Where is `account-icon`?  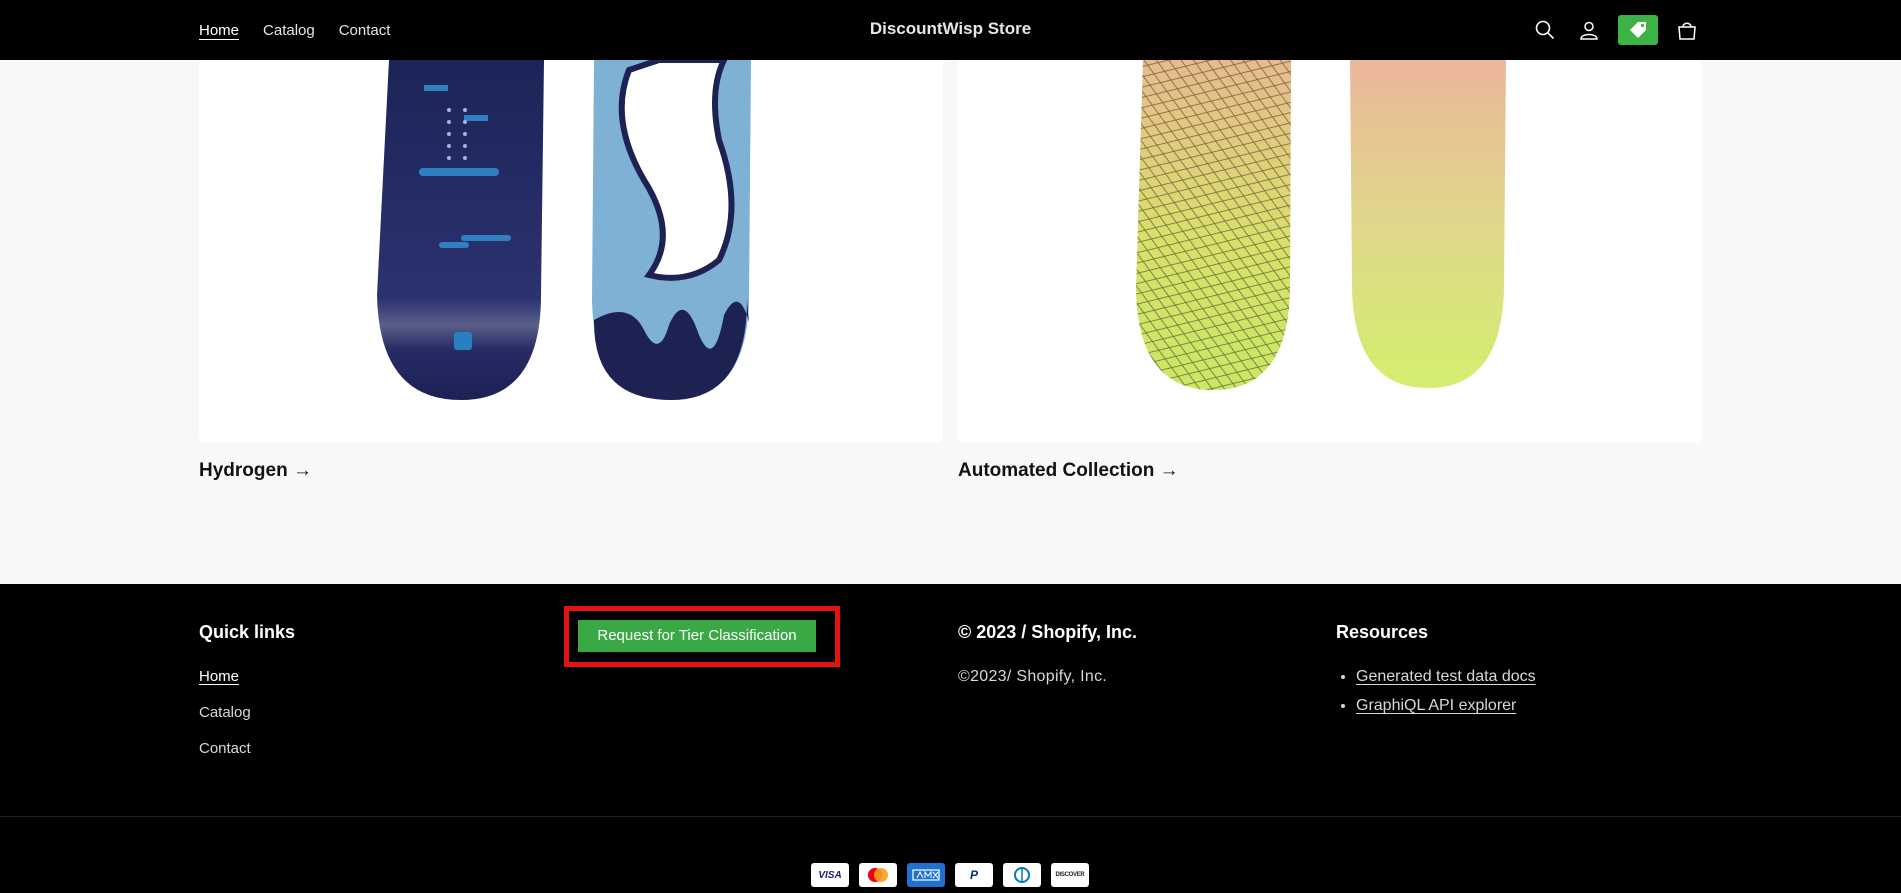 account-icon is located at coordinates (1589, 30).